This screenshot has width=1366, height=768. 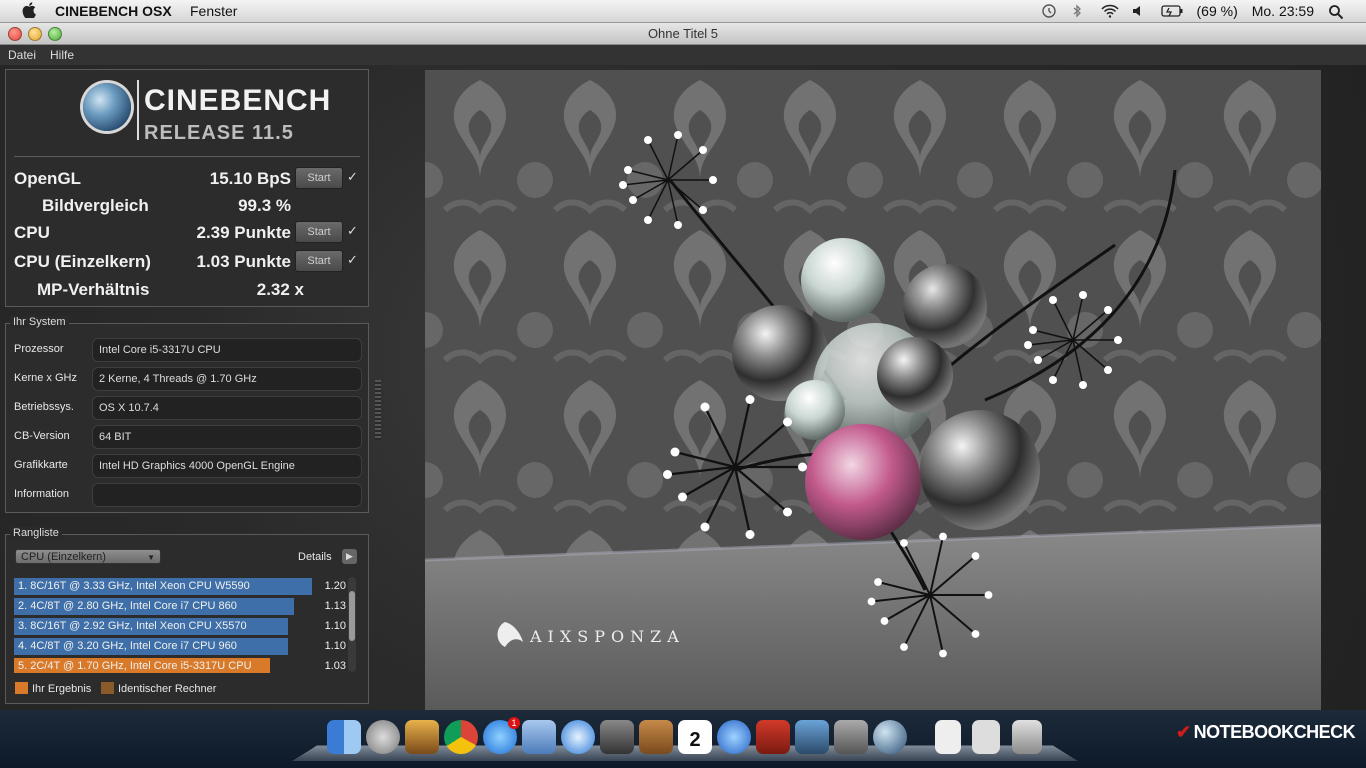 What do you see at coordinates (22, 55) in the screenshot?
I see `menu-datei: Datei` at bounding box center [22, 55].